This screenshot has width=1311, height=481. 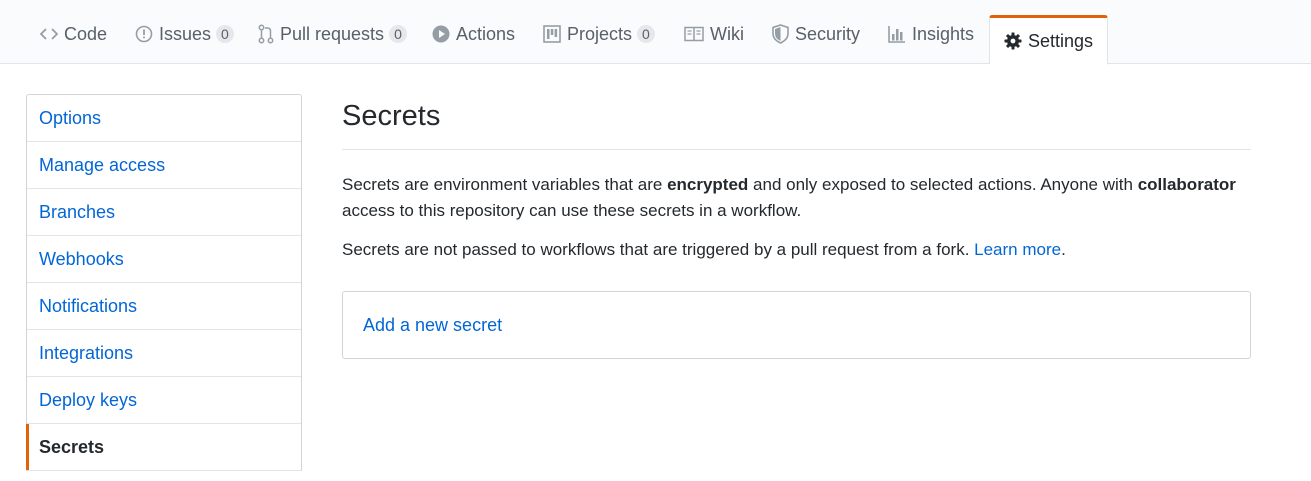 What do you see at coordinates (646, 34) in the screenshot?
I see `projects-counter: 0` at bounding box center [646, 34].